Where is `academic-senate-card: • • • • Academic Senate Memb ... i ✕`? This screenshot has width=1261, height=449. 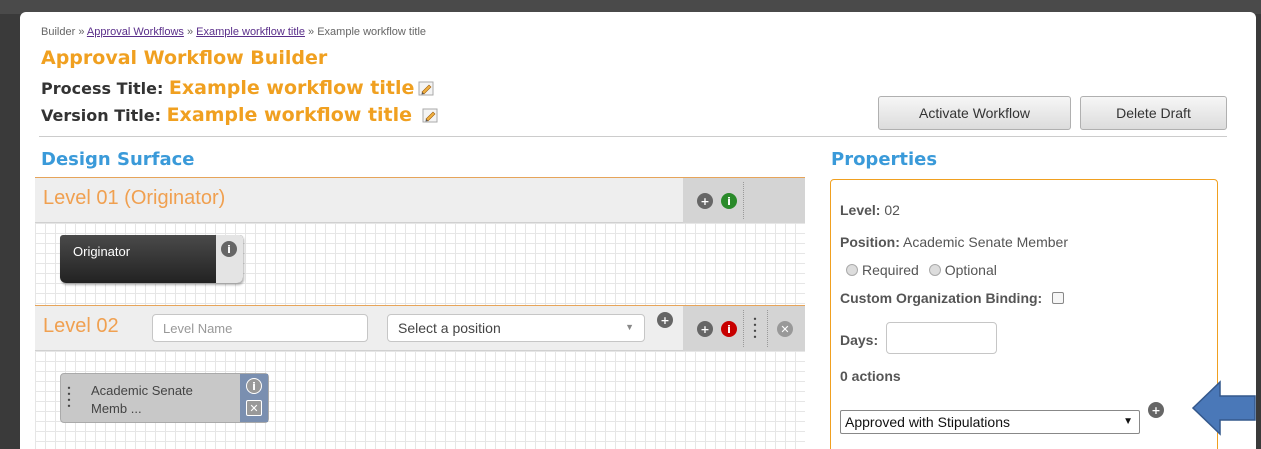
academic-senate-card: • • • • Academic Senate Memb ... i ✕ is located at coordinates (164, 398).